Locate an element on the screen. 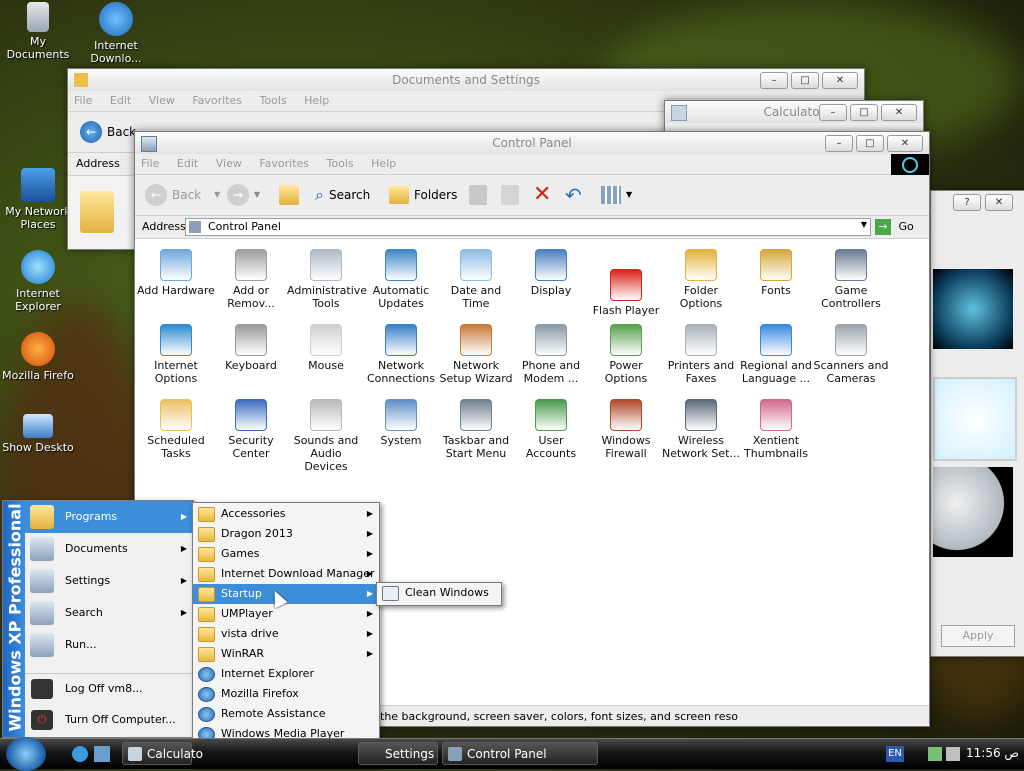 Image resolution: width=1024 pixels, height=771 pixels. cp-item: Display is located at coordinates (551, 273).